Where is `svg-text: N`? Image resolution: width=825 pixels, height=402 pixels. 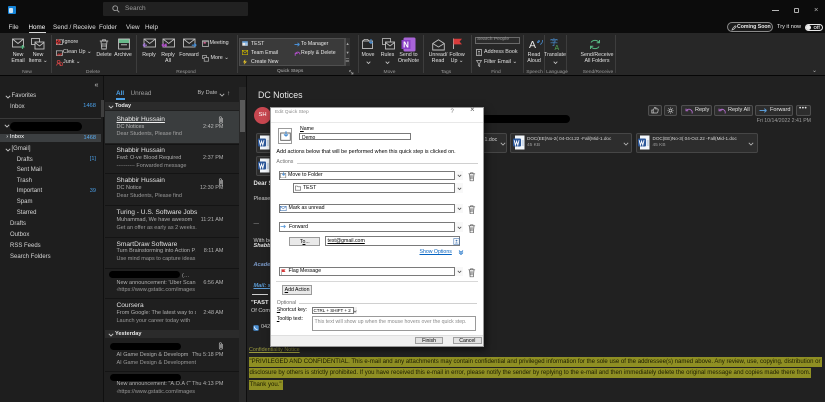
svg-text: N is located at coordinates (406, 44).